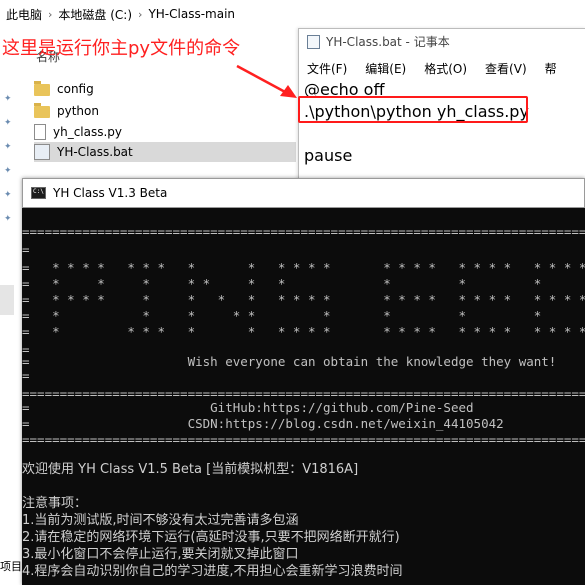 Image resolution: width=585 pixels, height=585 pixels. I want to click on notepad-title-bar: YH-Class.bat - 记事本, so click(378, 41).